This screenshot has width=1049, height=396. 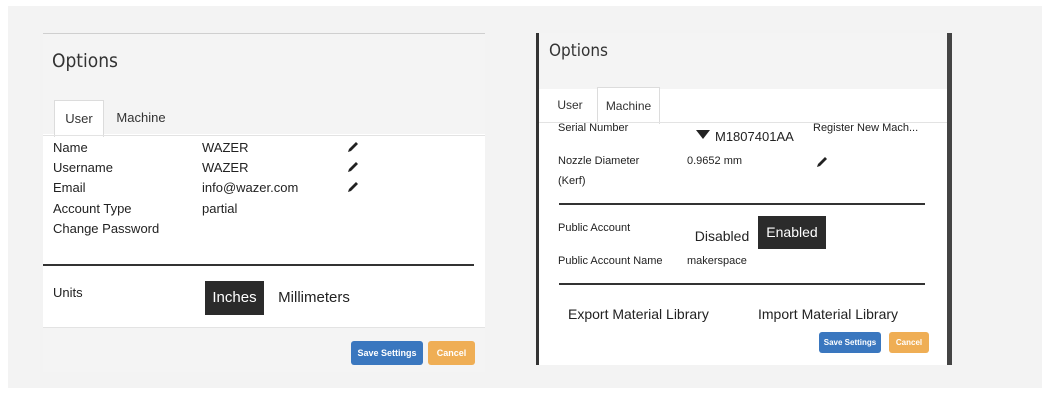 What do you see at coordinates (225, 167) in the screenshot?
I see `username-value: WAZER` at bounding box center [225, 167].